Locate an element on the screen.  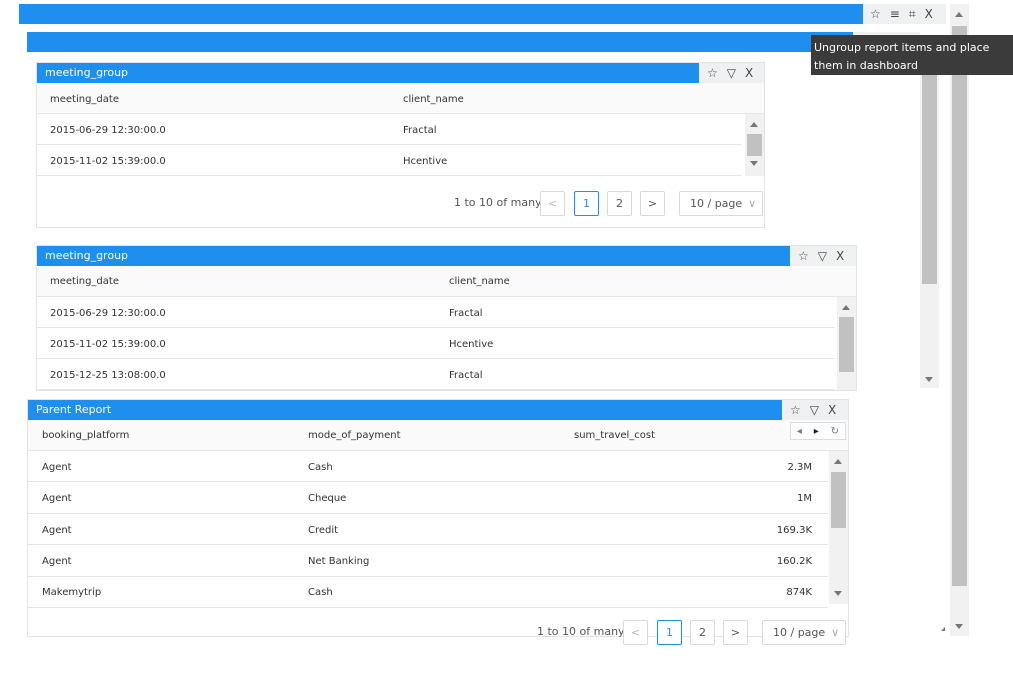
table-cell: 2015-11-02 15:39:00.0 is located at coordinates (108, 344).